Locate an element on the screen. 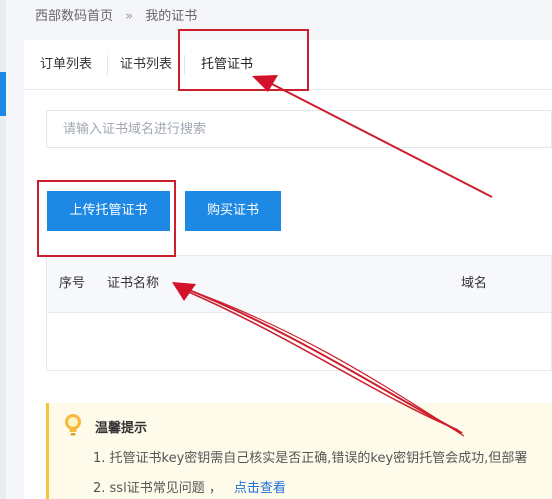 This screenshot has width=552, height=499. faq-link: 点击查看 is located at coordinates (260, 488).